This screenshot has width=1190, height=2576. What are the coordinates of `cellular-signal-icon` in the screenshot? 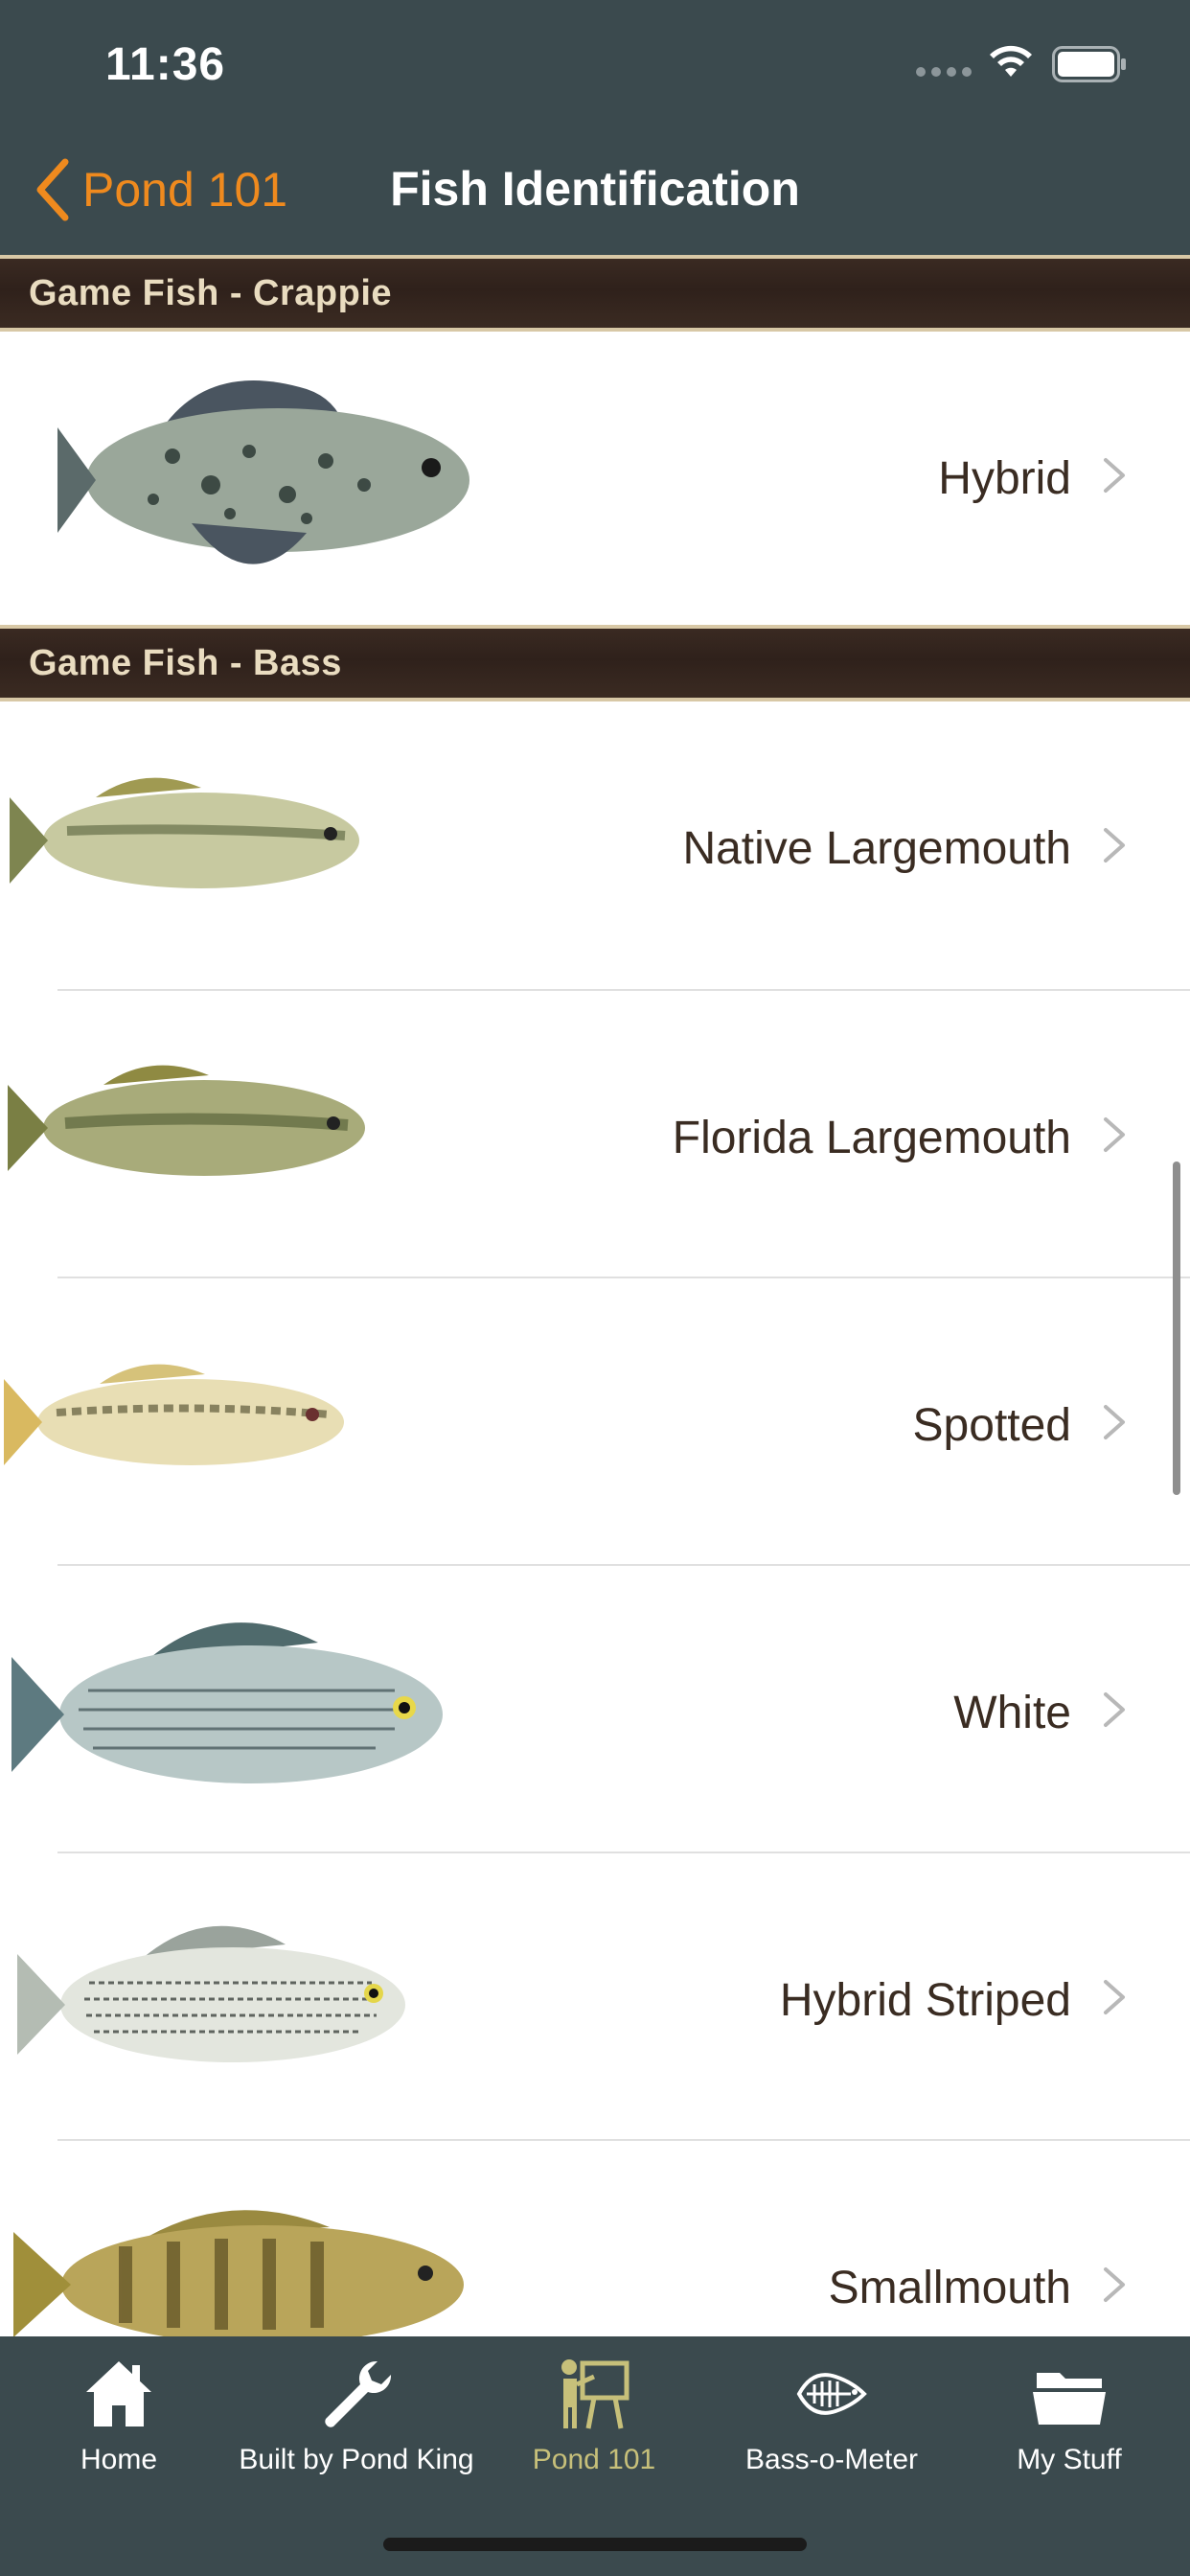 It's located at (945, 73).